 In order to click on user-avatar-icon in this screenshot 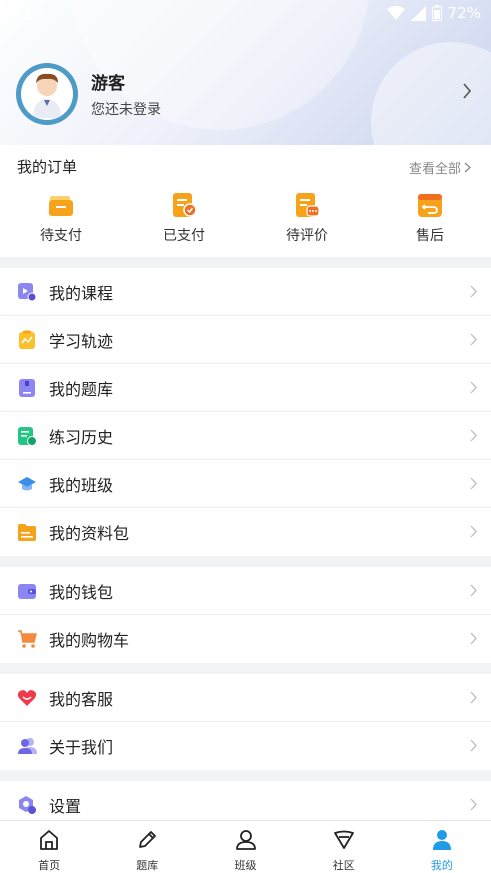, I will do `click(47, 95)`.